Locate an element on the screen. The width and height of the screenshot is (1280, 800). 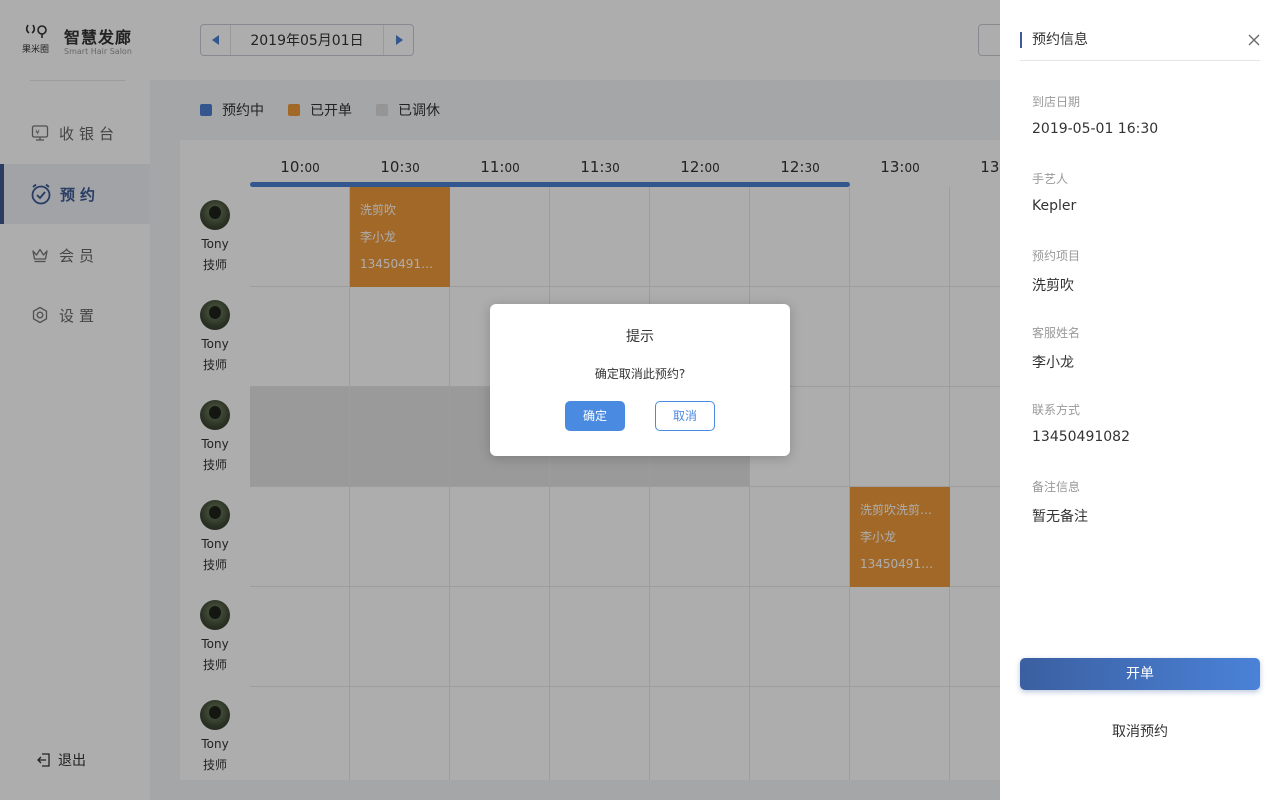
field-value: 洗剪吹 is located at coordinates (1053, 286).